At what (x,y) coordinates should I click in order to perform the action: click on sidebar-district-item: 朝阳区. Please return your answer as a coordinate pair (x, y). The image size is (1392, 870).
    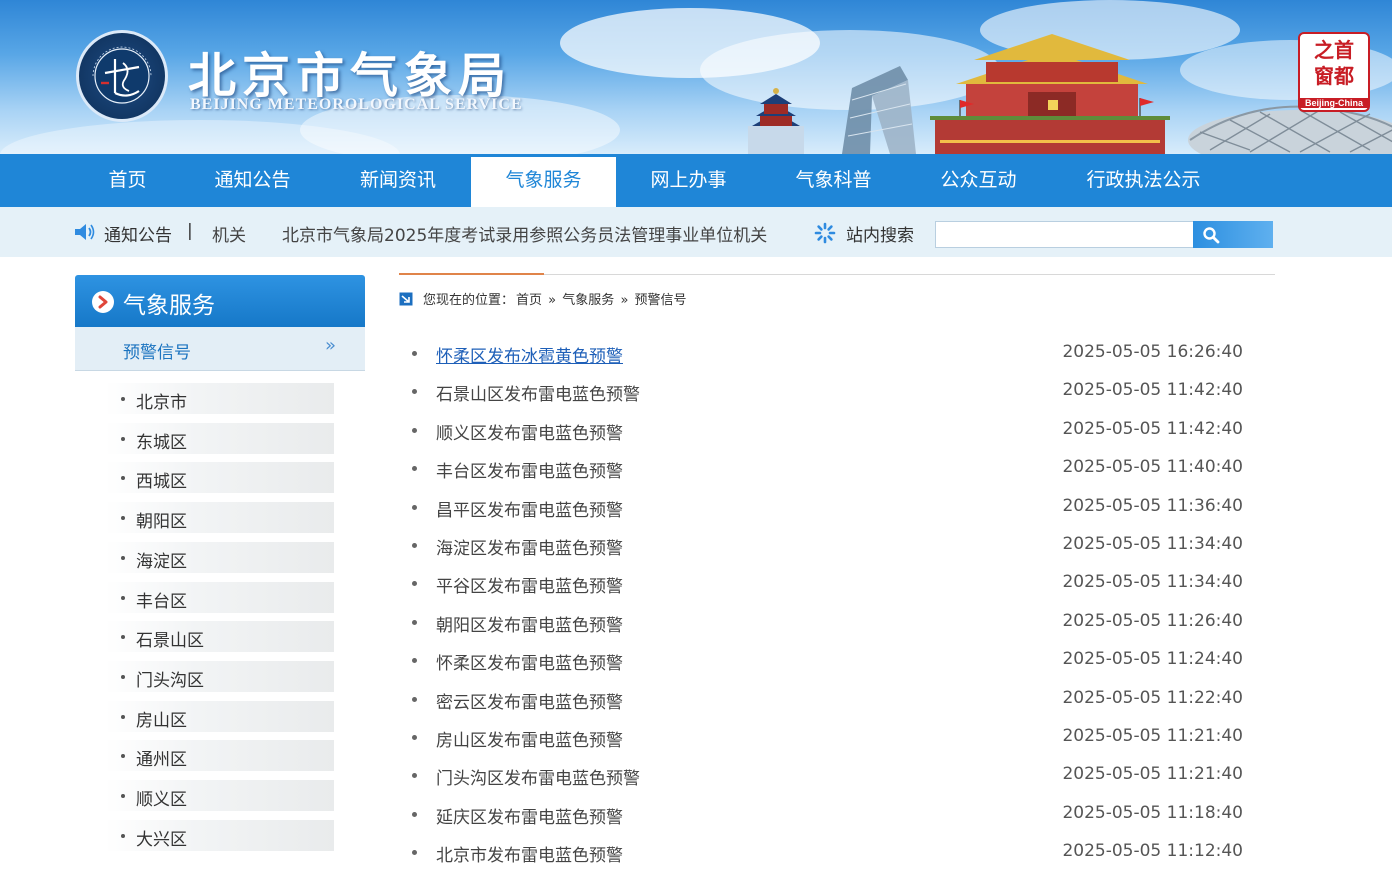
    Looking at the image, I should click on (219, 518).